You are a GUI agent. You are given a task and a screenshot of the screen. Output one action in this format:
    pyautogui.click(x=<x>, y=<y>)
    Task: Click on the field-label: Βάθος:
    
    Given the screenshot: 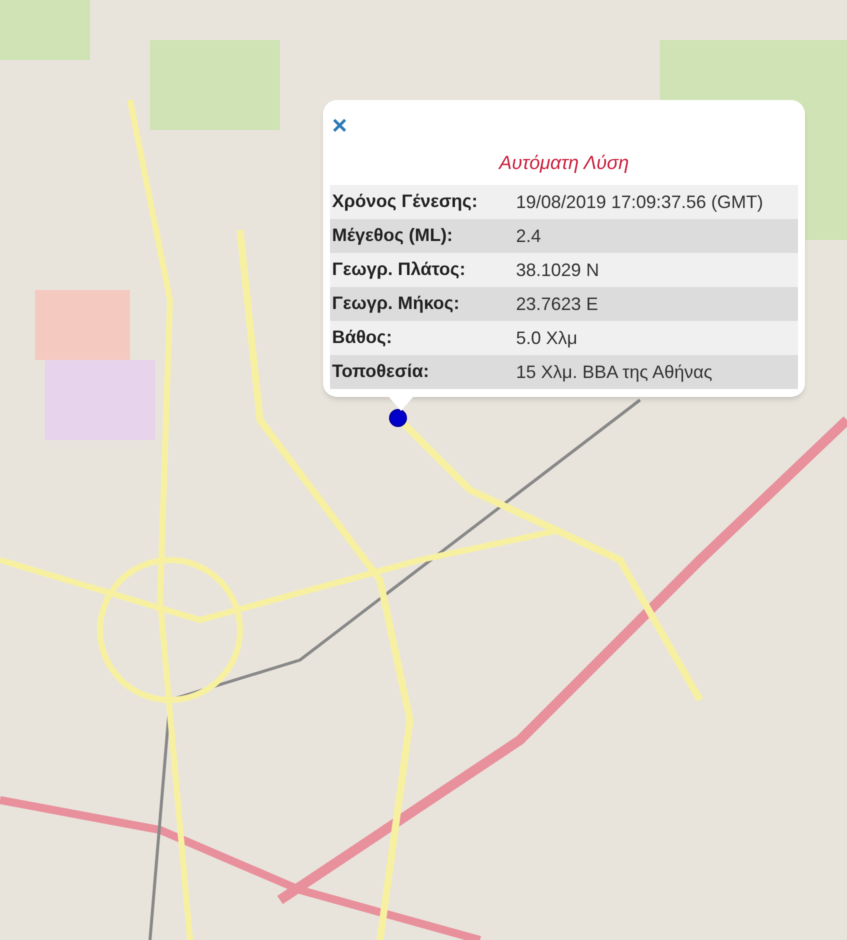 What is the action you would take?
    pyautogui.click(x=362, y=337)
    